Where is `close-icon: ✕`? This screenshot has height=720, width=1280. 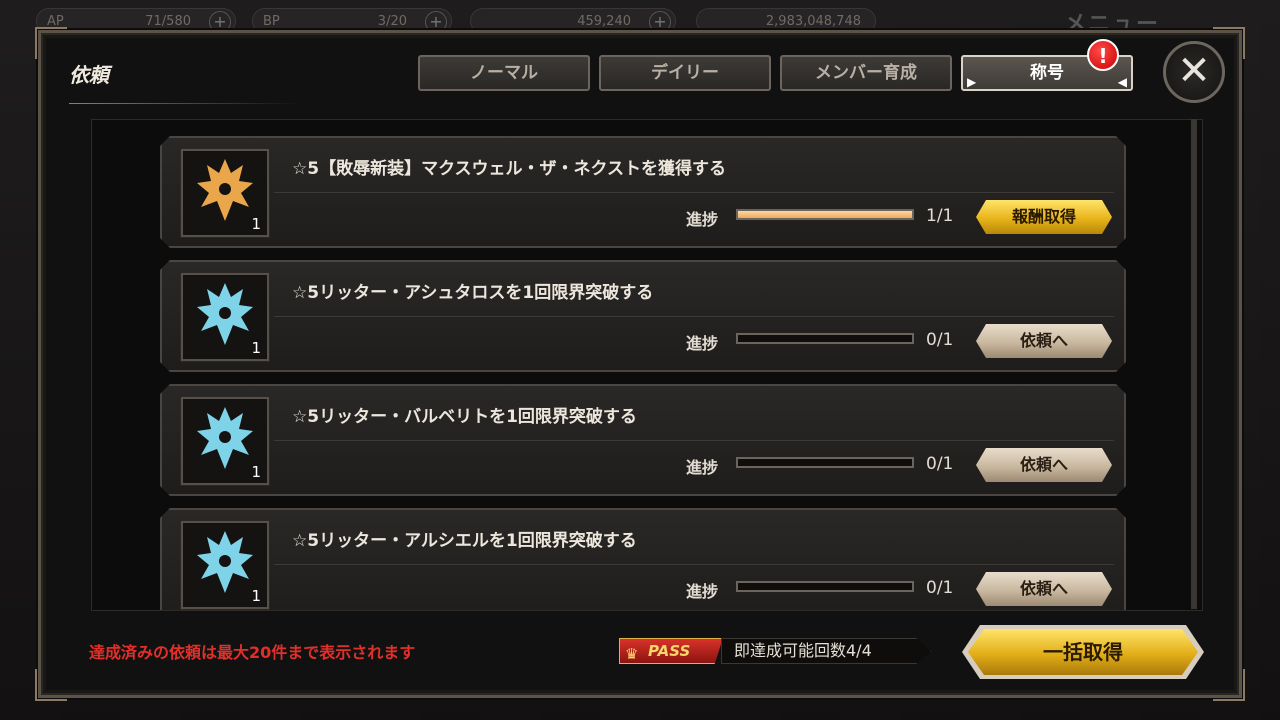 close-icon: ✕ is located at coordinates (1194, 71).